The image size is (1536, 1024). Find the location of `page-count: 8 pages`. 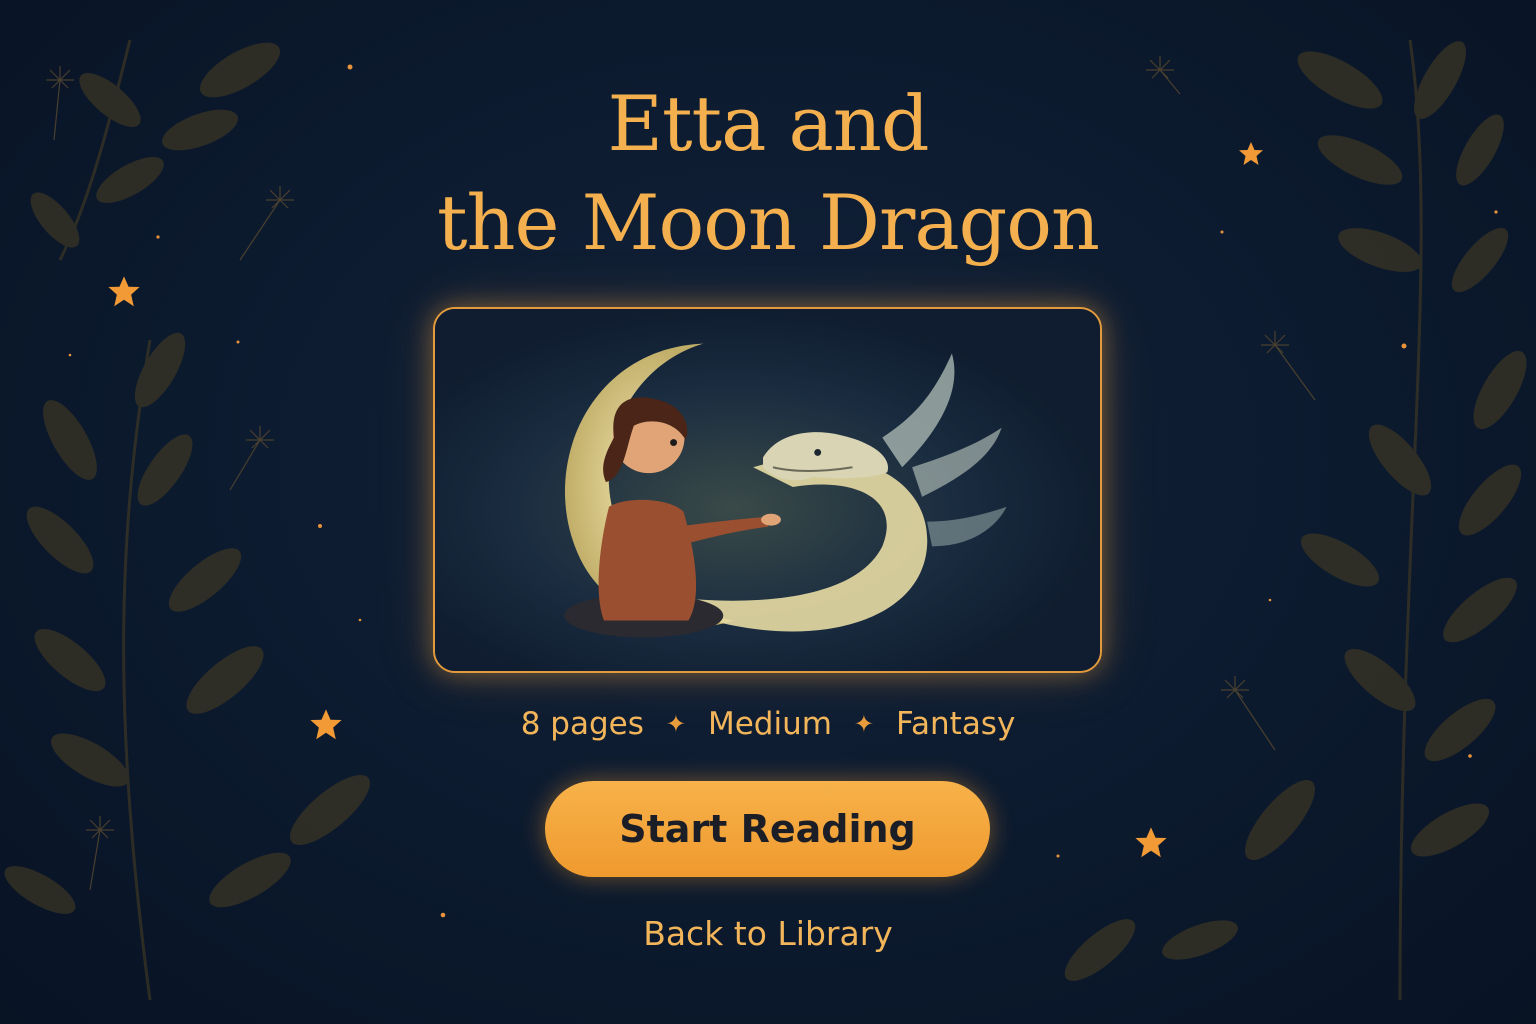

page-count: 8 pages is located at coordinates (582, 724).